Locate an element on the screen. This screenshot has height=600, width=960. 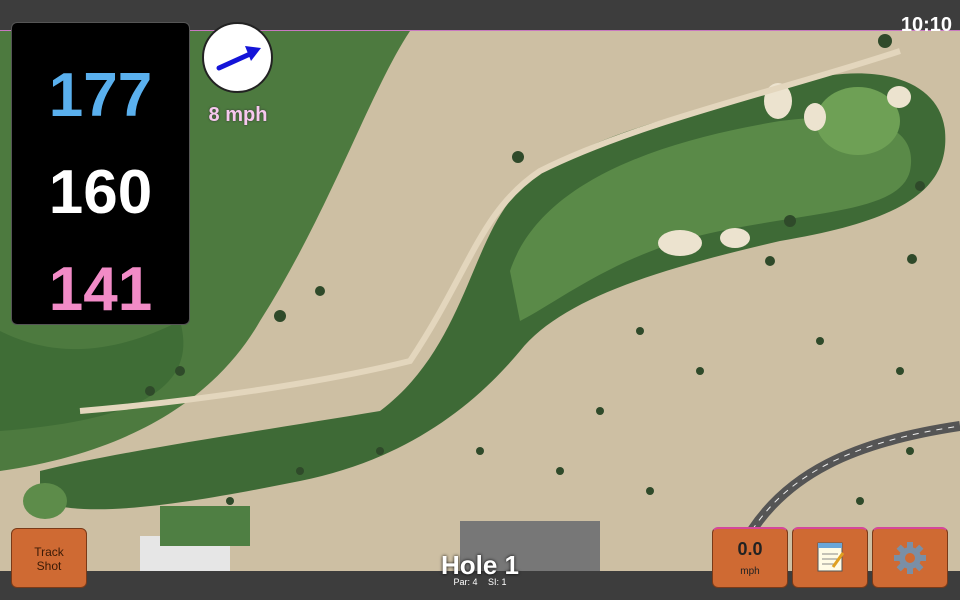
gear-icon is located at coordinates (910, 558).